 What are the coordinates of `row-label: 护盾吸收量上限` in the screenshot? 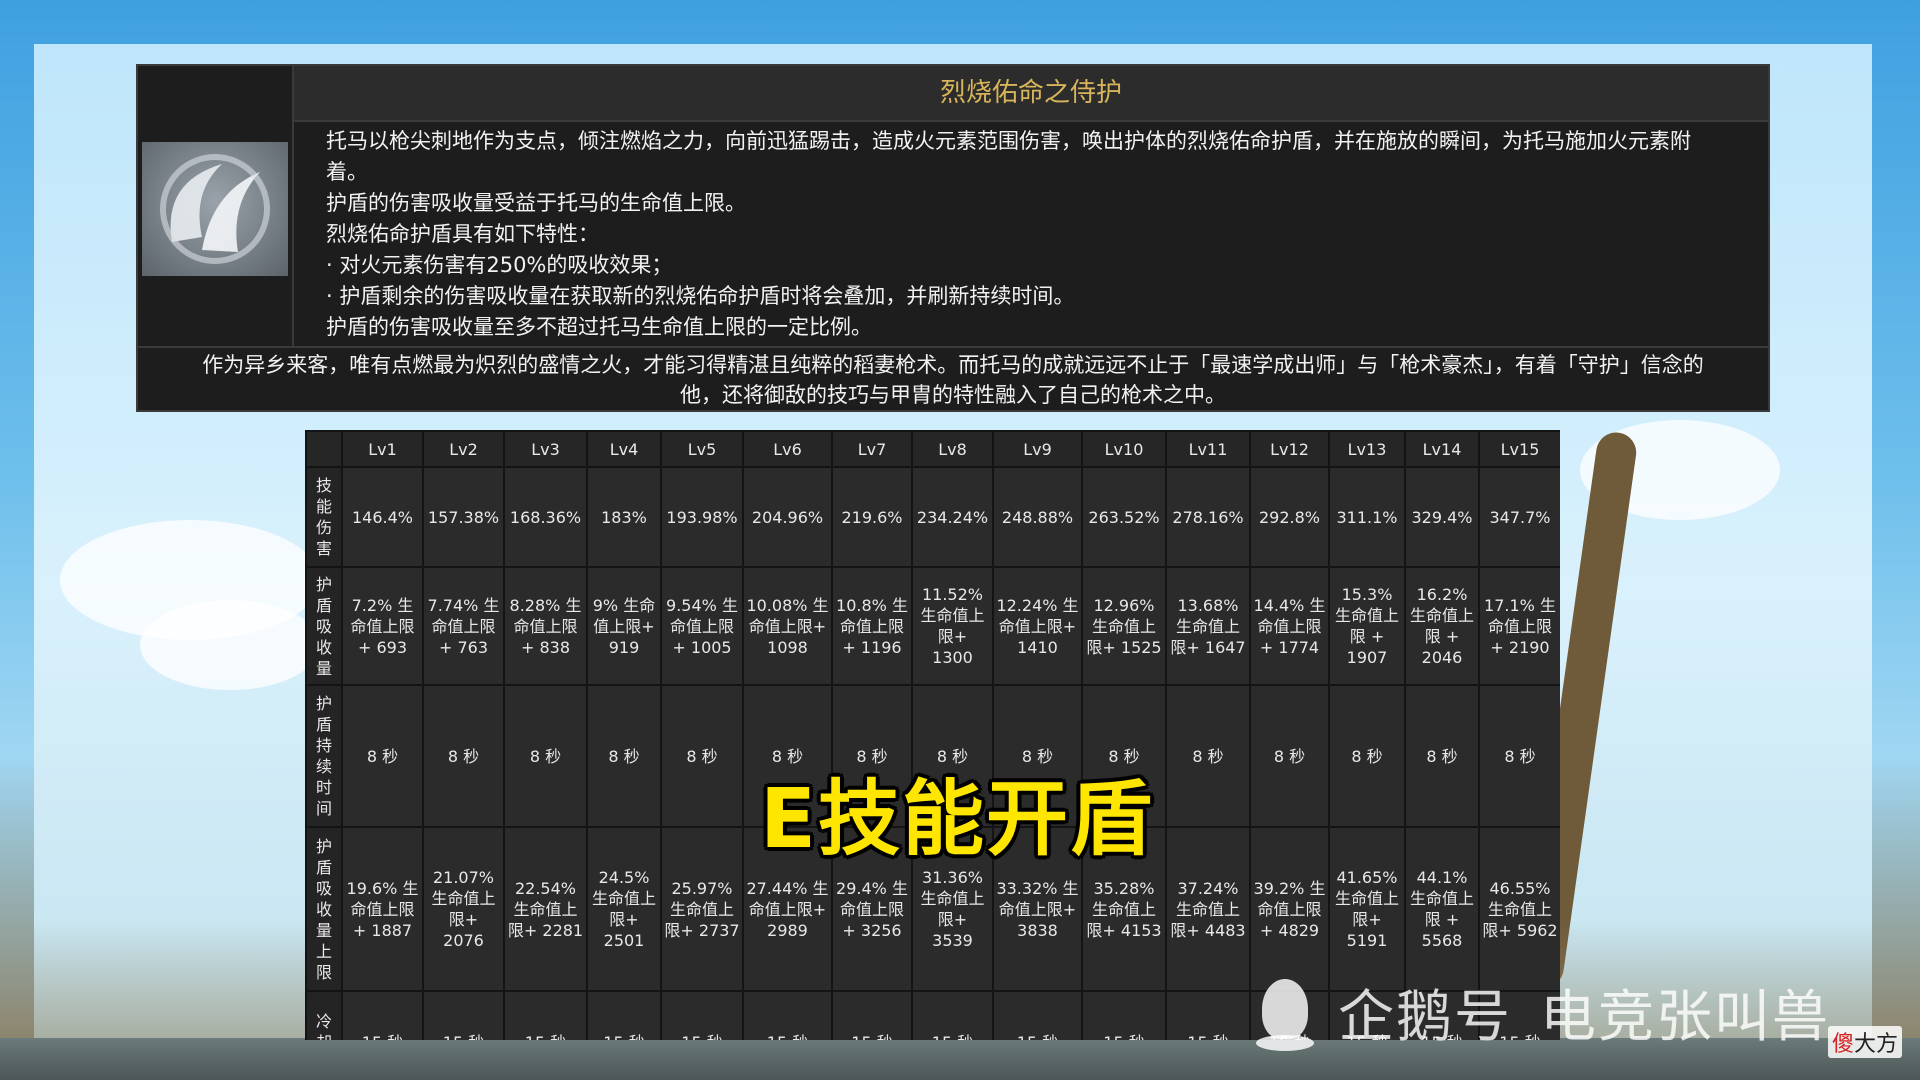 It's located at (324, 909).